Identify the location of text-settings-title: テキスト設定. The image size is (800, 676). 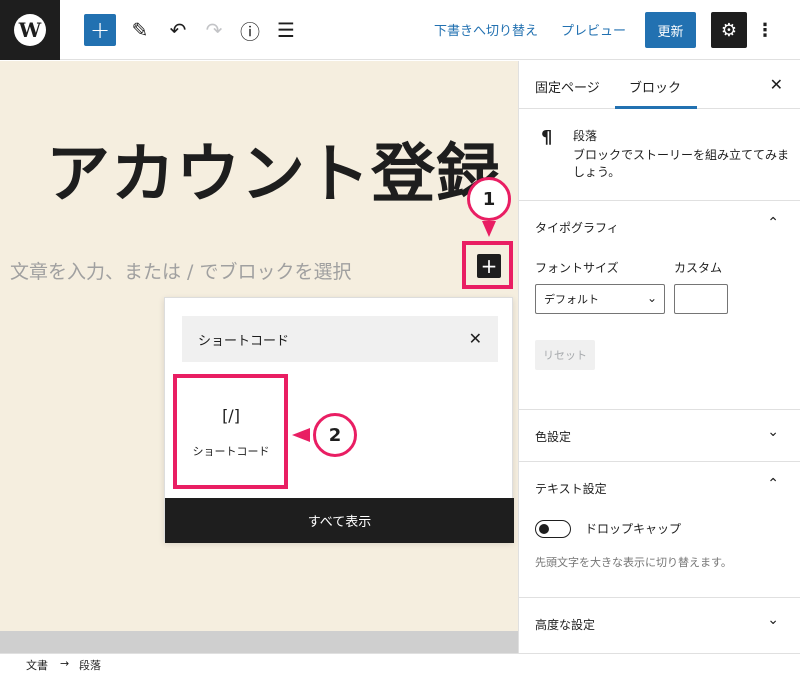
(571, 489).